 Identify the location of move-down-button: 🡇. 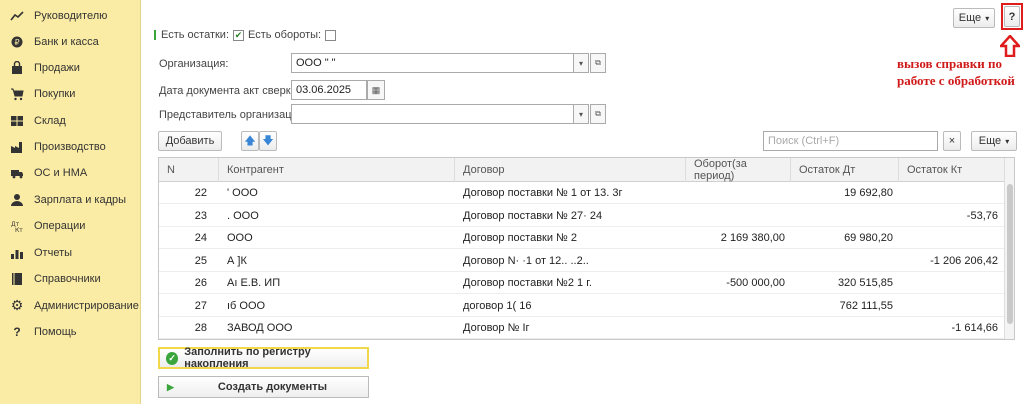
(268, 141).